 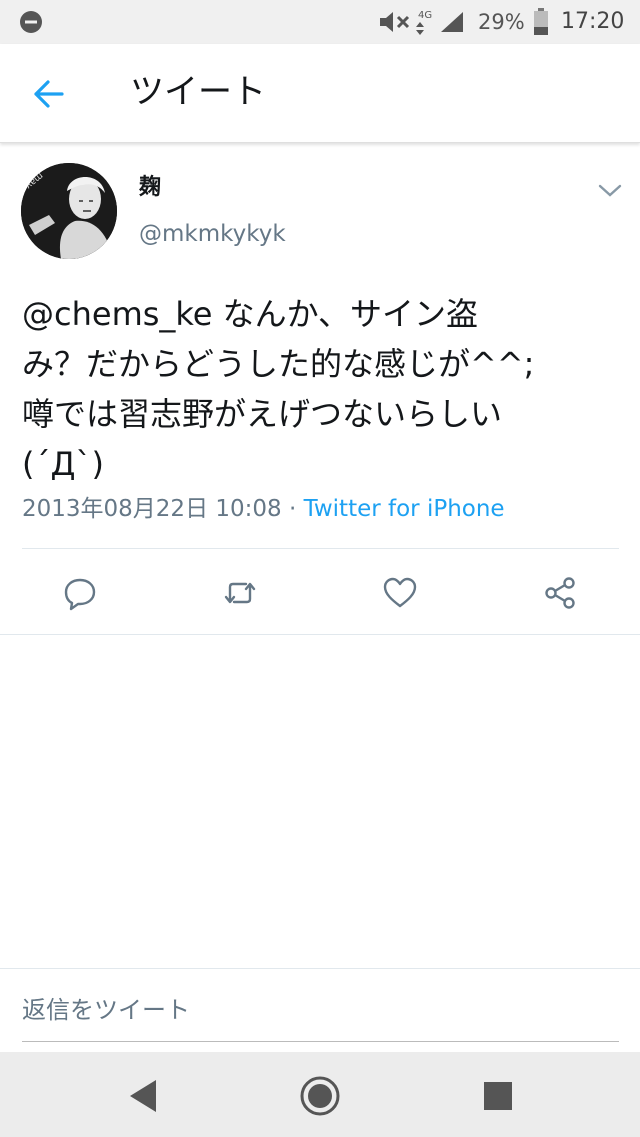 What do you see at coordinates (150, 188) in the screenshot?
I see `display-name: 麹` at bounding box center [150, 188].